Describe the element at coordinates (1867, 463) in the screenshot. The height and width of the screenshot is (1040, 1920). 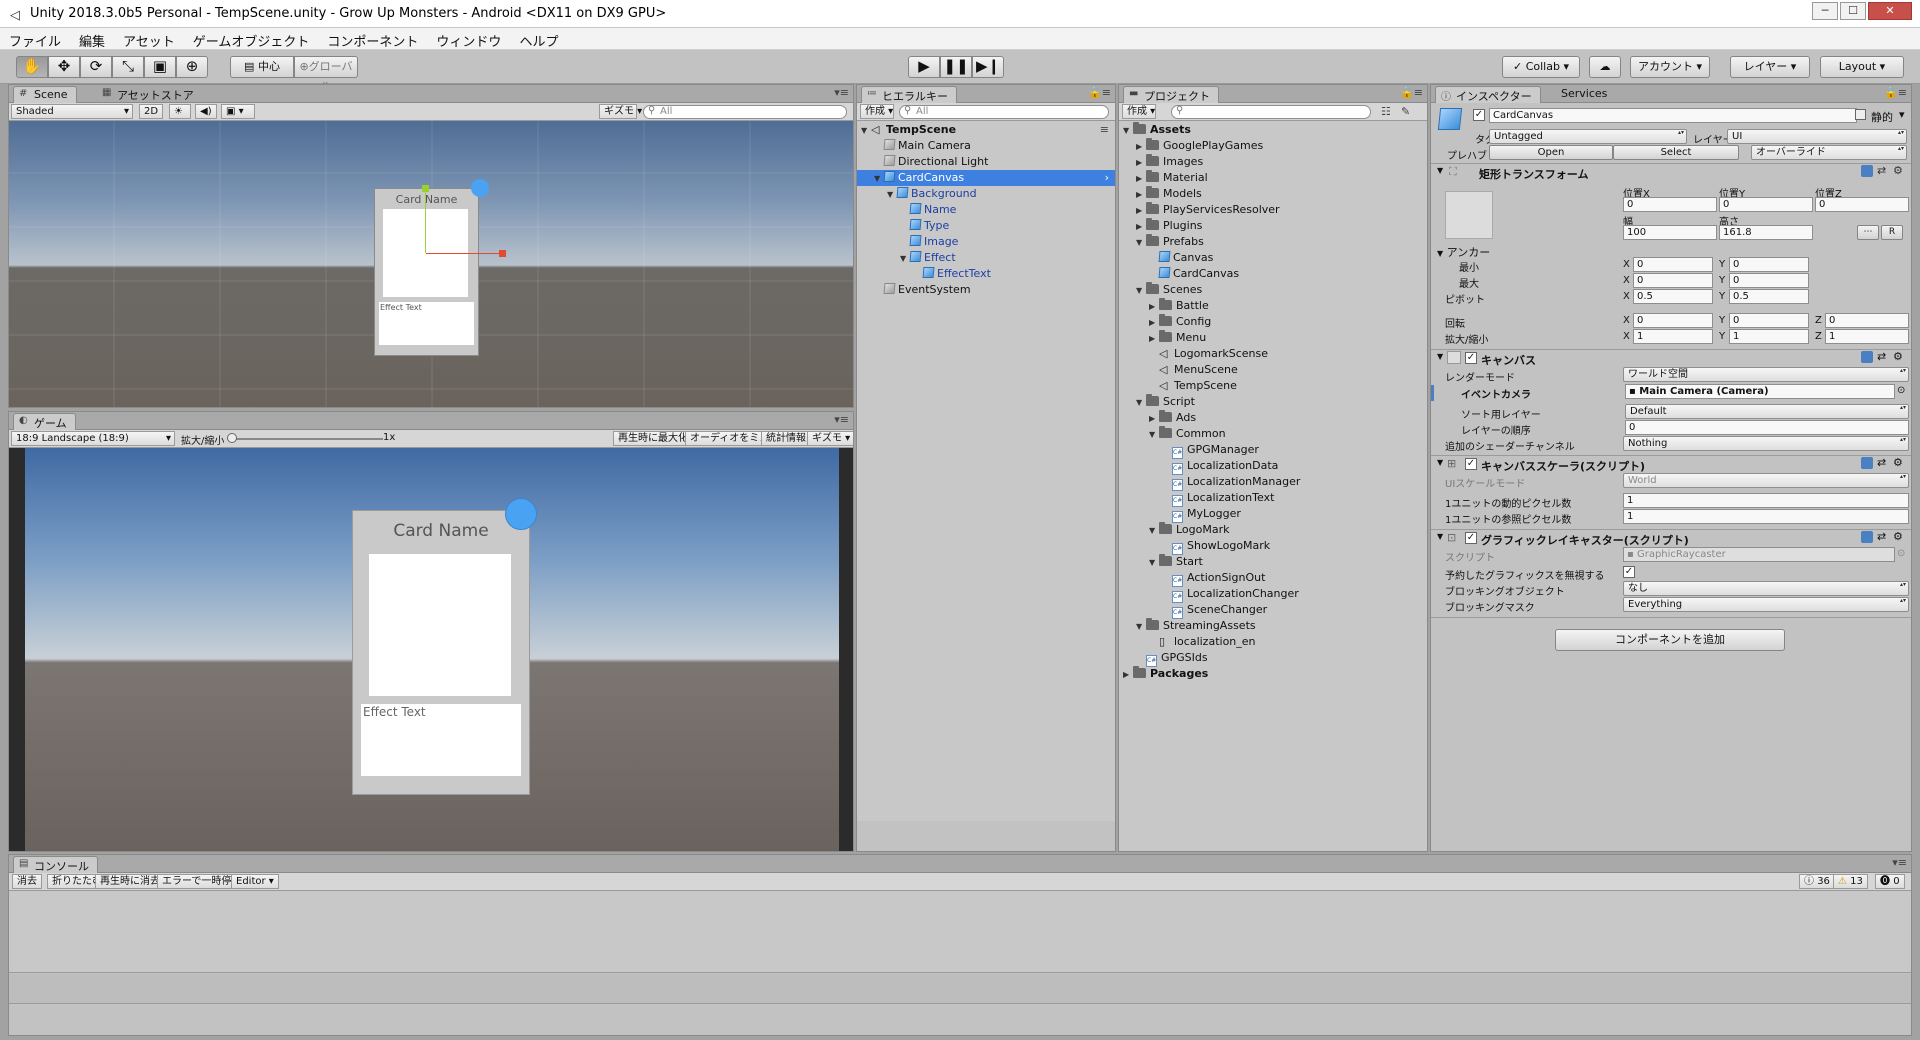
I see `scaler-help-icon` at that location.